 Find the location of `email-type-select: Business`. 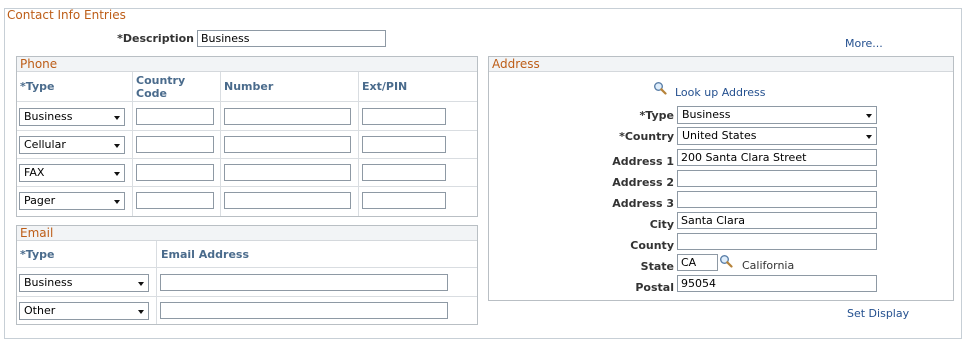

email-type-select: Business is located at coordinates (84, 283).